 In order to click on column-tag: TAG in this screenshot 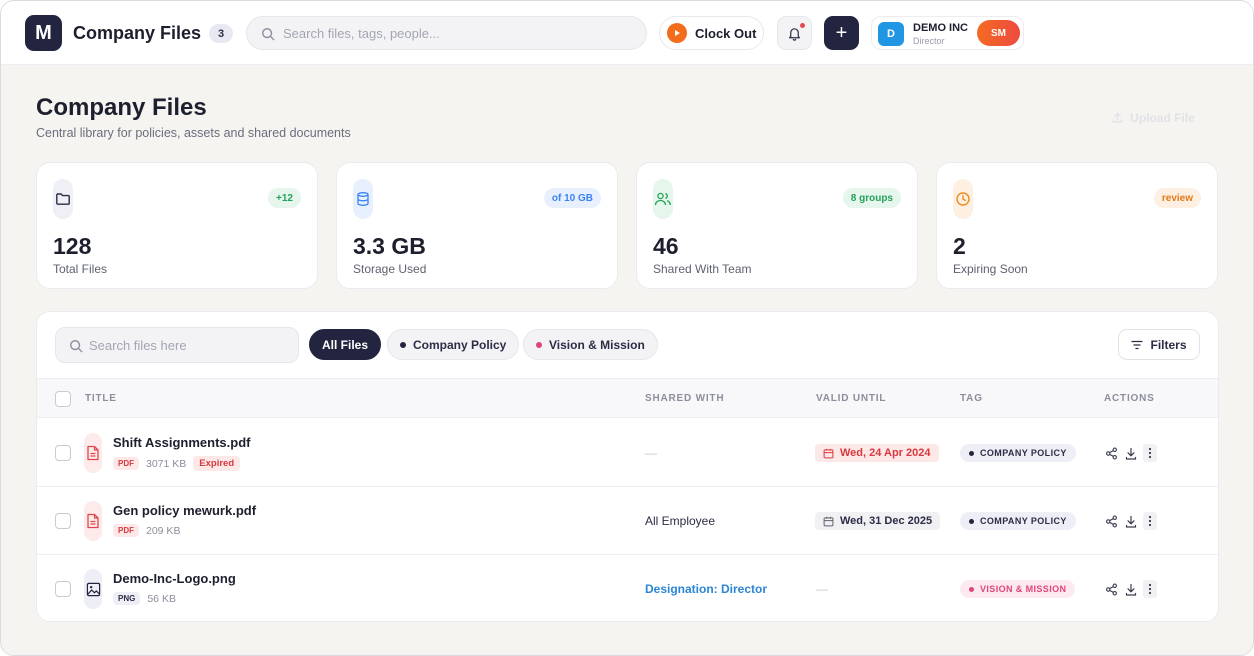, I will do `click(971, 398)`.